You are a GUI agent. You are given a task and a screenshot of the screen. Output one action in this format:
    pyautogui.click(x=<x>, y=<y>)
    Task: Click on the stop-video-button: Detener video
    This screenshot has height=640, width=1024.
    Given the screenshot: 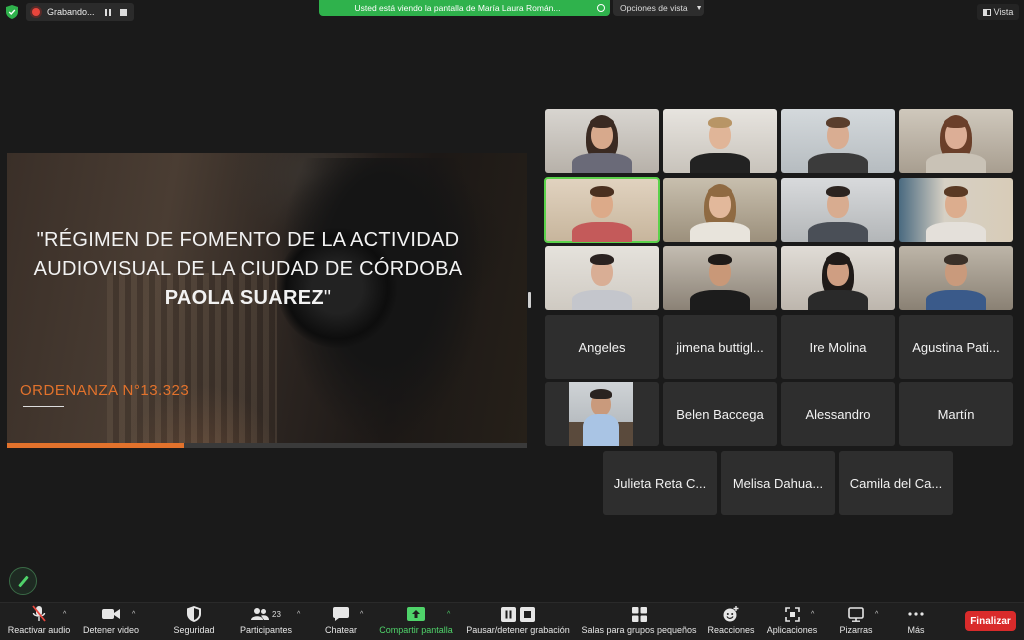 What is the action you would take?
    pyautogui.click(x=111, y=621)
    